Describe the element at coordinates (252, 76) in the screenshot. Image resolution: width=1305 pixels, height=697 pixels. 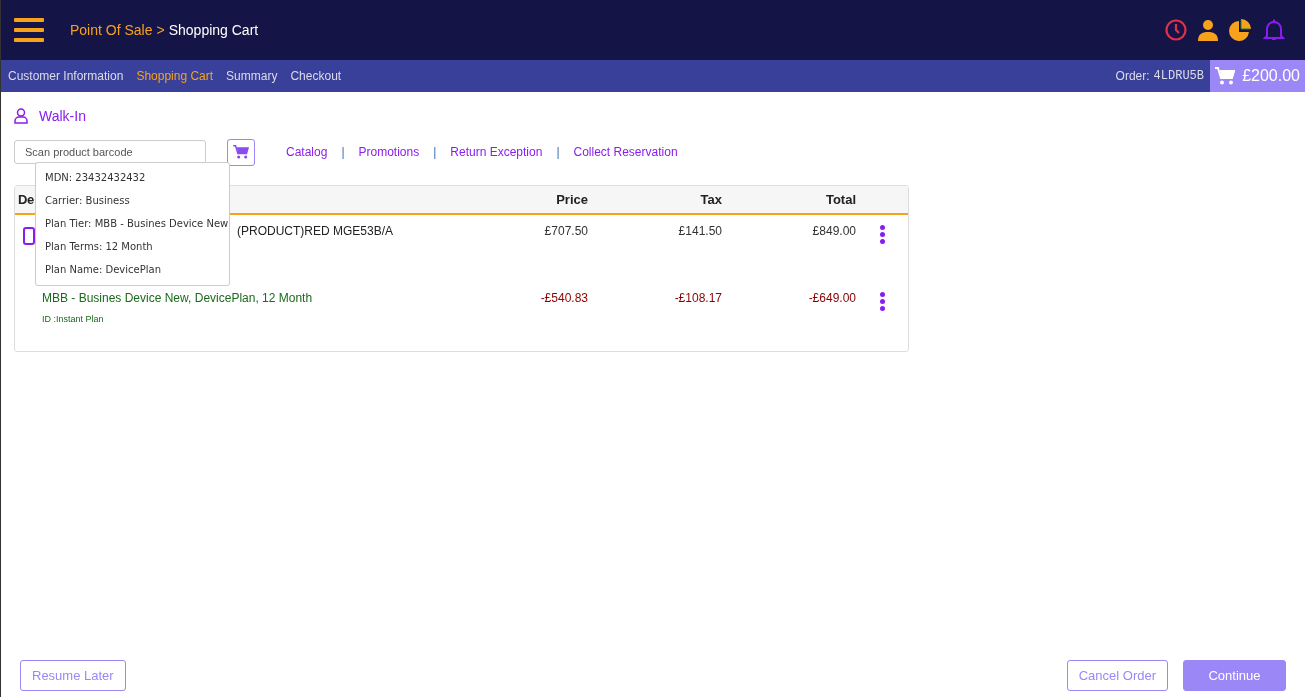
I see `step-tab: Summary` at that location.